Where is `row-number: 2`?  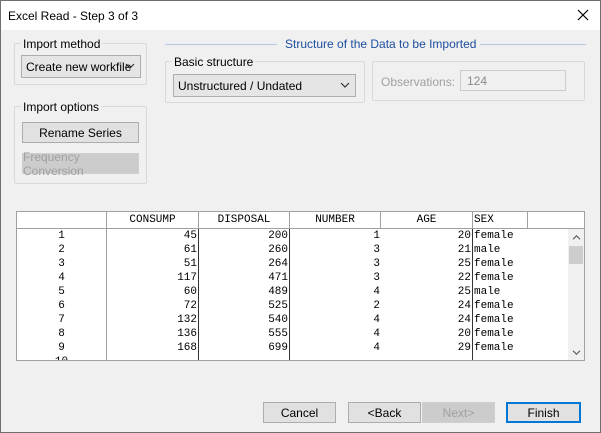 row-number: 2 is located at coordinates (62, 250).